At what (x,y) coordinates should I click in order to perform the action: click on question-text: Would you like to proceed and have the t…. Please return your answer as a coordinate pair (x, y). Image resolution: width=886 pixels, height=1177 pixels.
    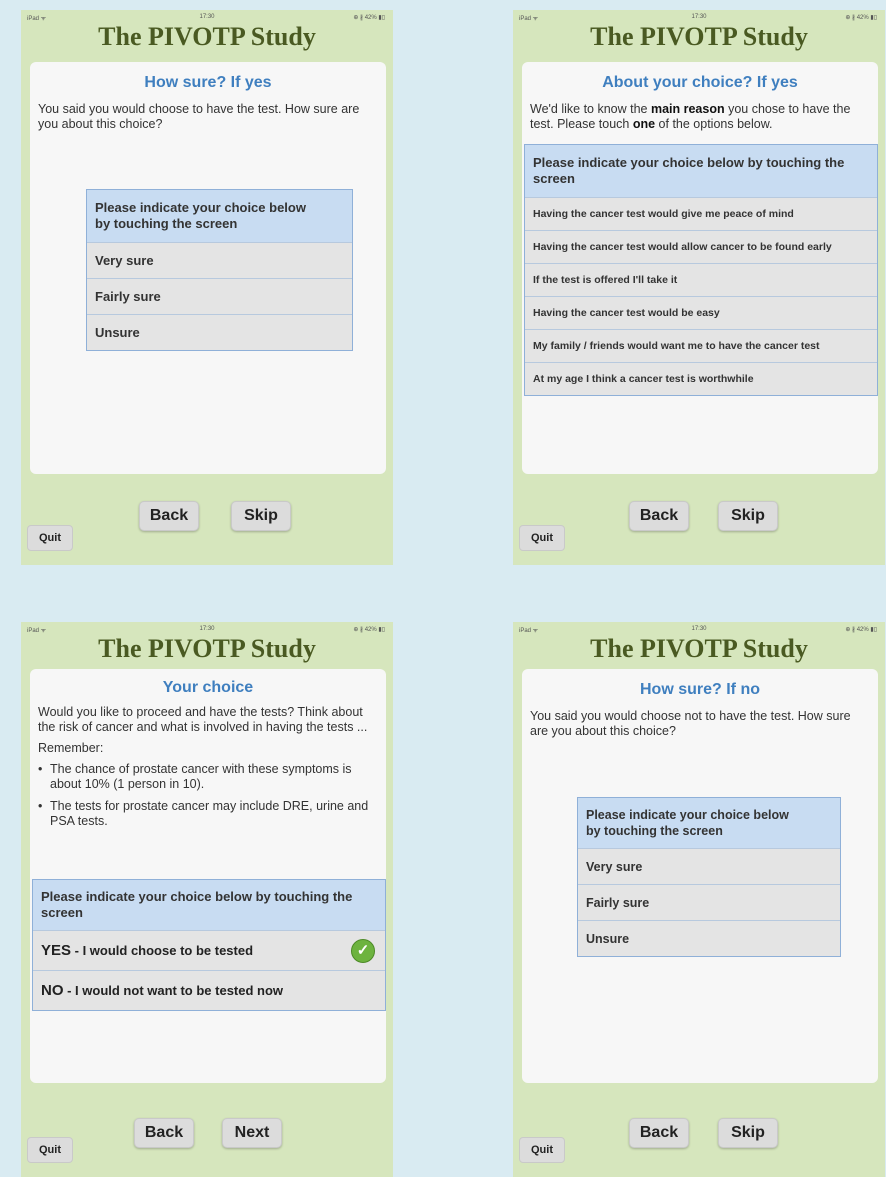
    Looking at the image, I should click on (203, 719).